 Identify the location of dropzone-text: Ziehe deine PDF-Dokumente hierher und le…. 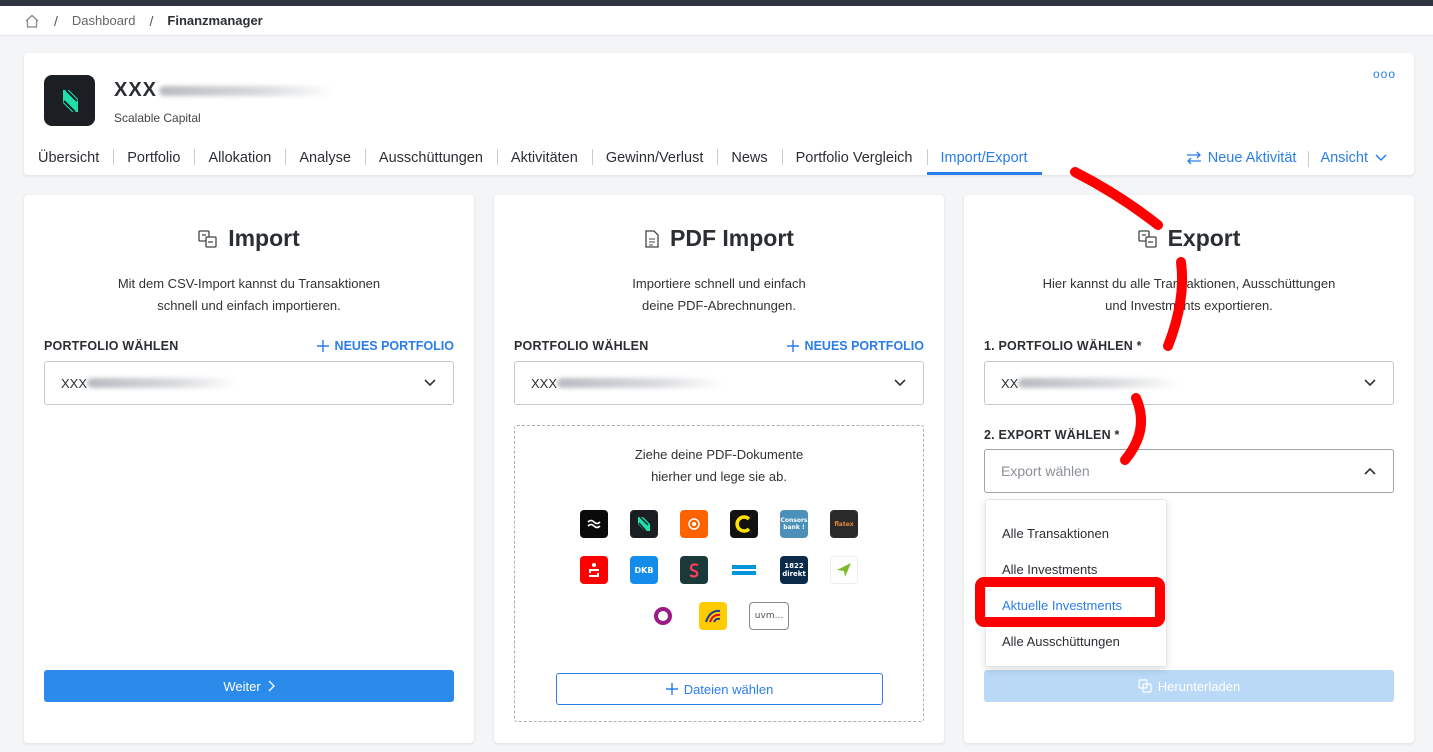
(719, 465).